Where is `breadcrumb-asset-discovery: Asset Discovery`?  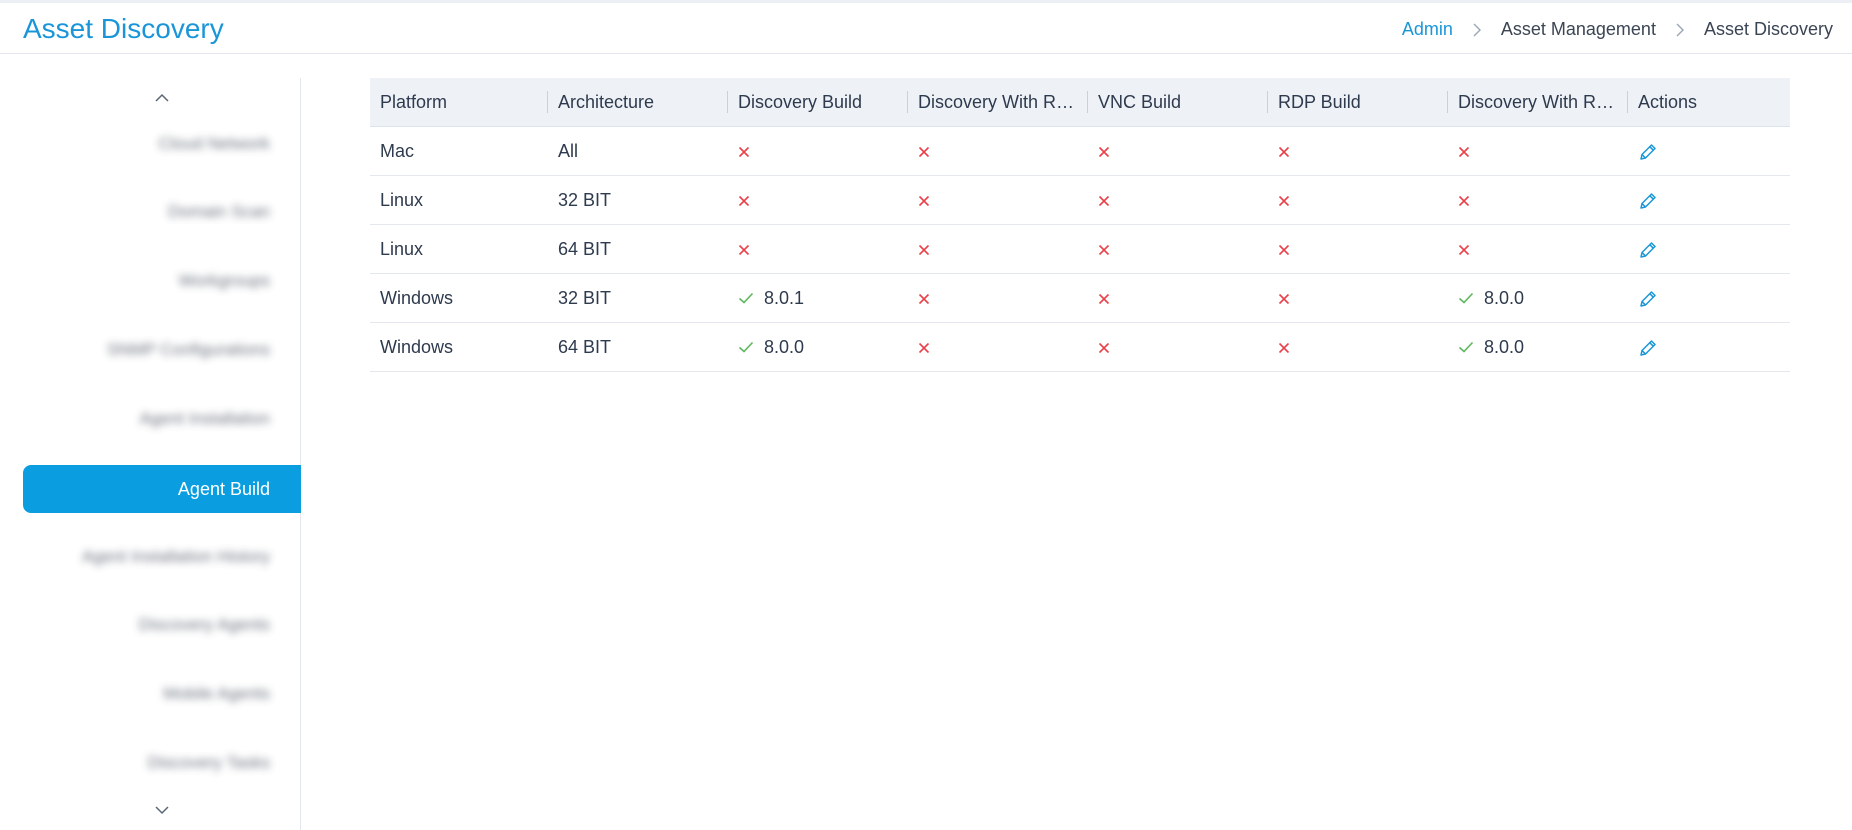 breadcrumb-asset-discovery: Asset Discovery is located at coordinates (1768, 29).